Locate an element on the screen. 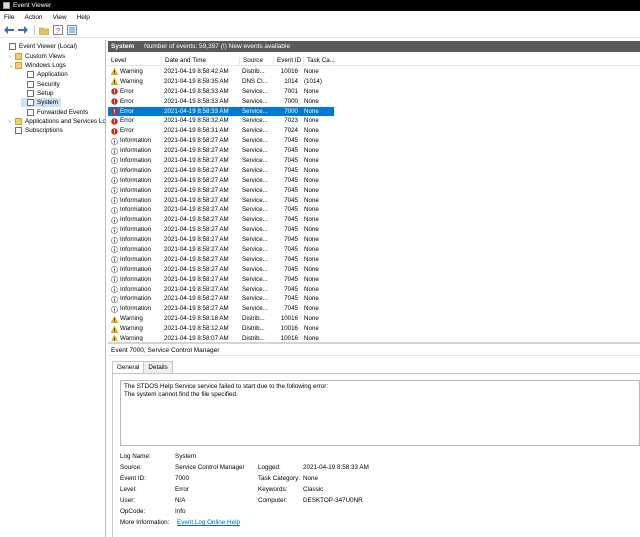  tree-item-forwarded-events: Forwarded Events is located at coordinates (54, 112).